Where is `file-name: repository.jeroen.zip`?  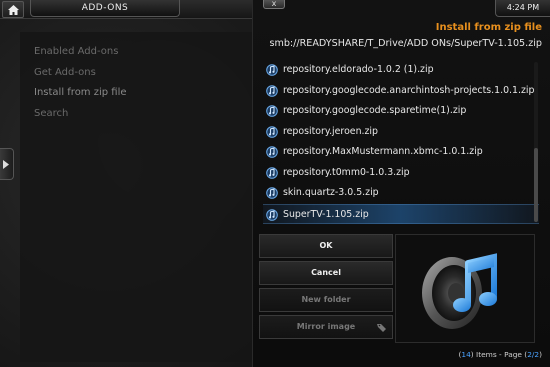 file-name: repository.jeroen.zip is located at coordinates (330, 131).